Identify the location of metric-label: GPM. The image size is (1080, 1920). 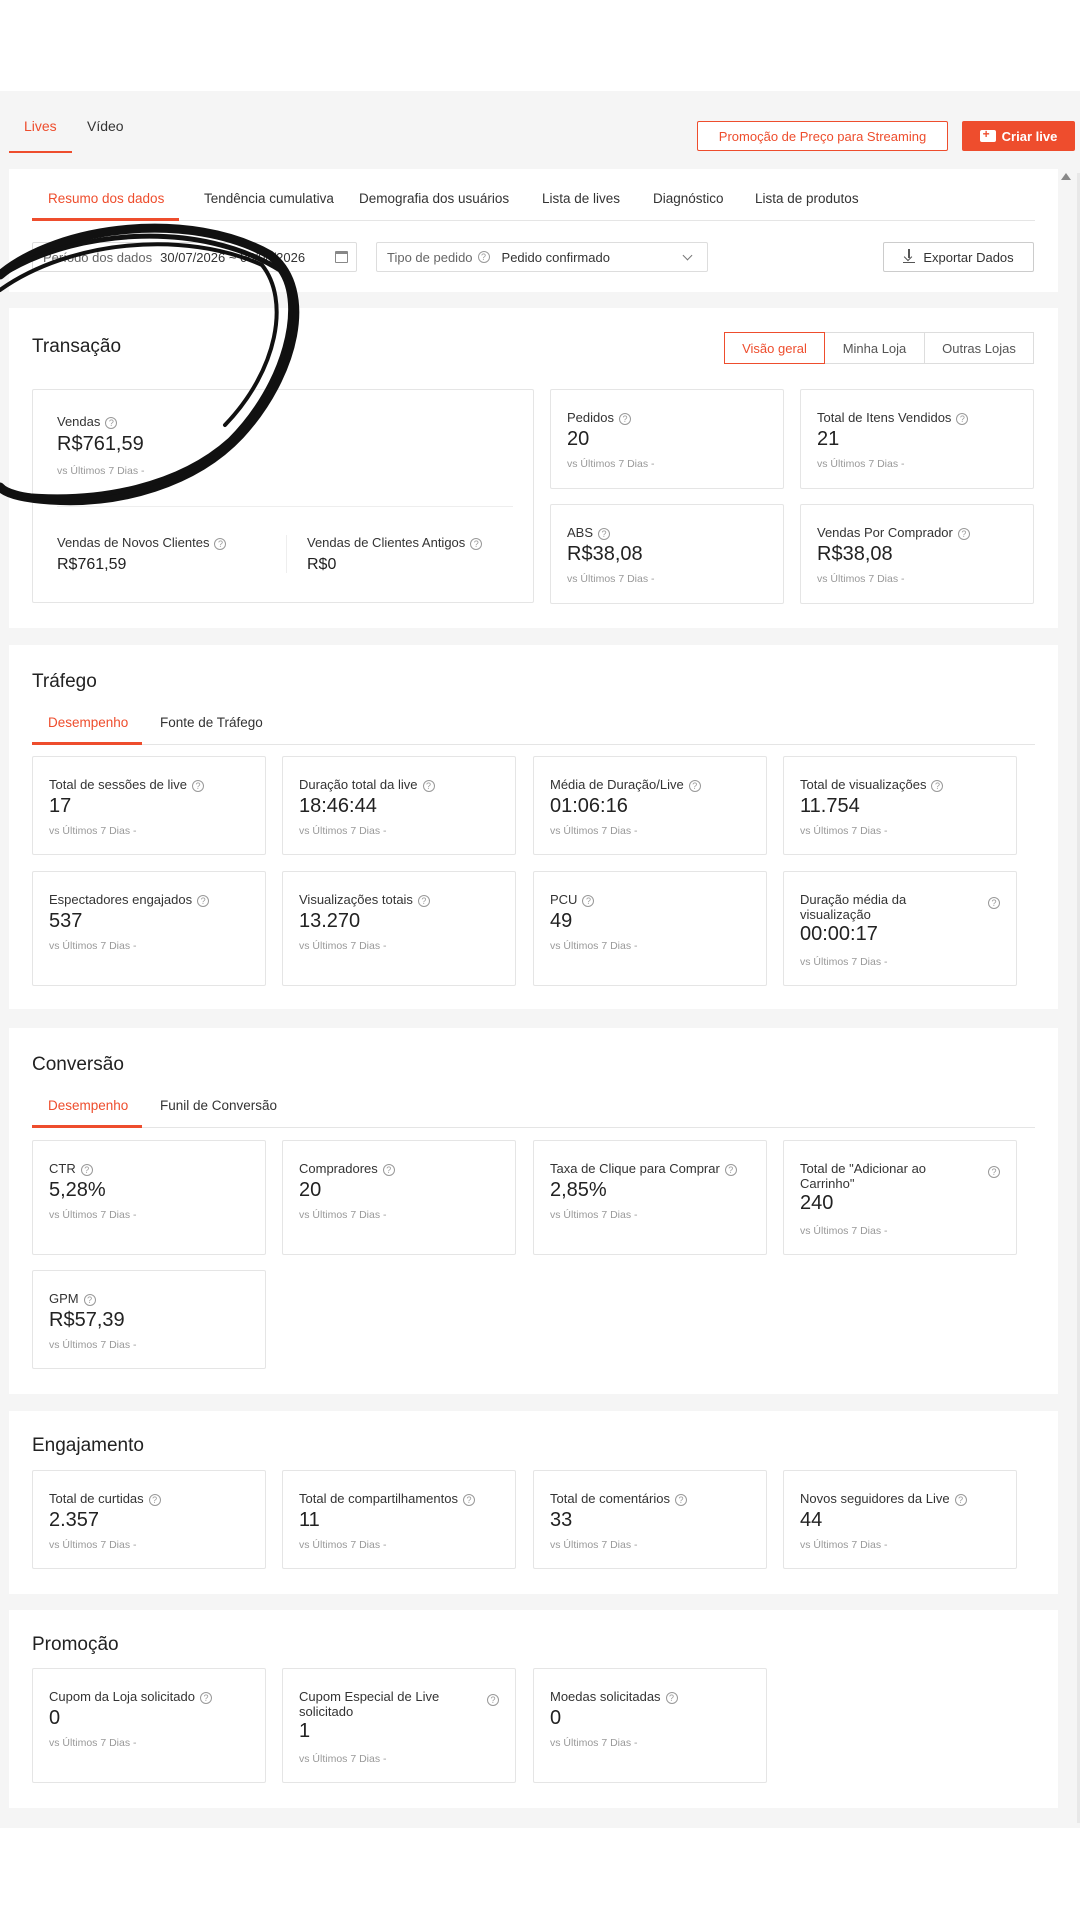
(64, 1298).